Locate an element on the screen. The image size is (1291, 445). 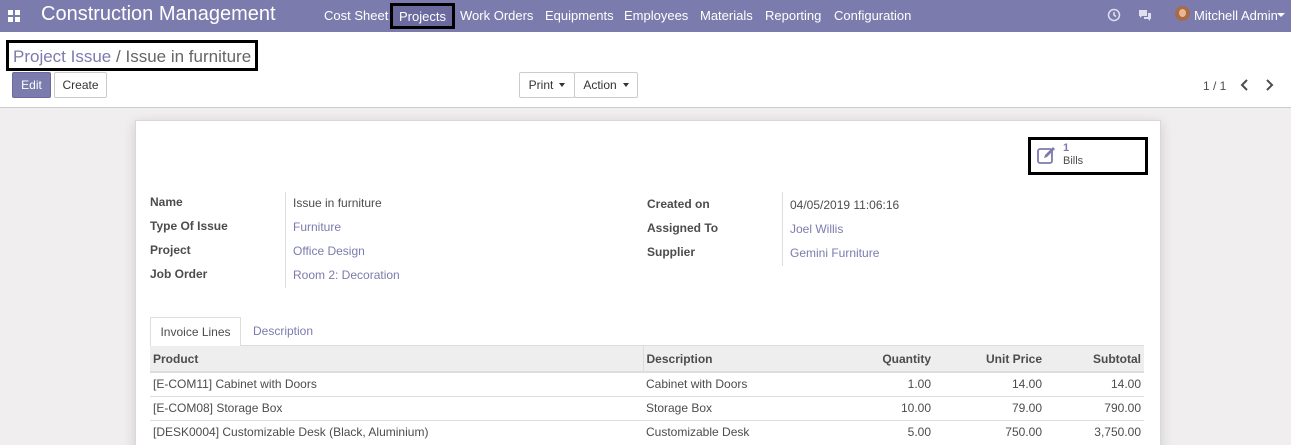
tab-description: Description is located at coordinates (283, 332).